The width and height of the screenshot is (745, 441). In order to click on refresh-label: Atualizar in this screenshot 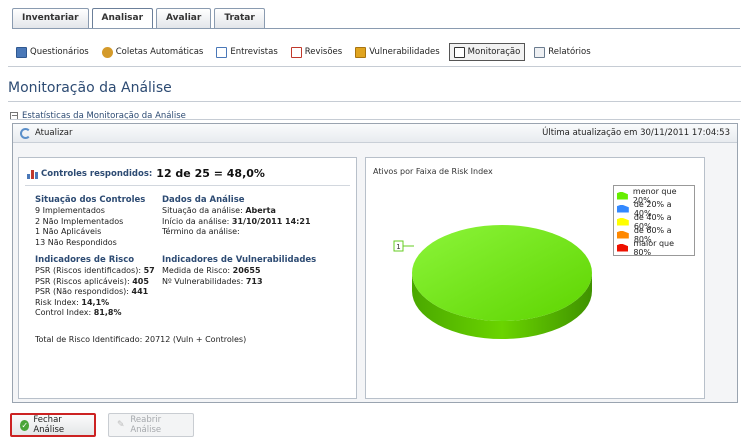, I will do `click(54, 133)`.